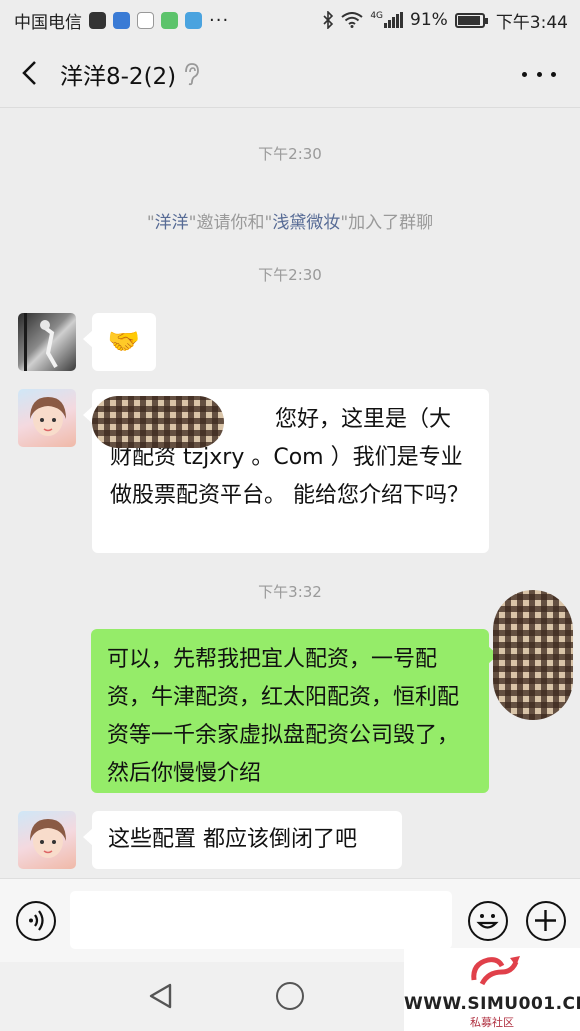 The width and height of the screenshot is (580, 1031). Describe the element at coordinates (352, 20) in the screenshot. I see `wifi-icon` at that location.